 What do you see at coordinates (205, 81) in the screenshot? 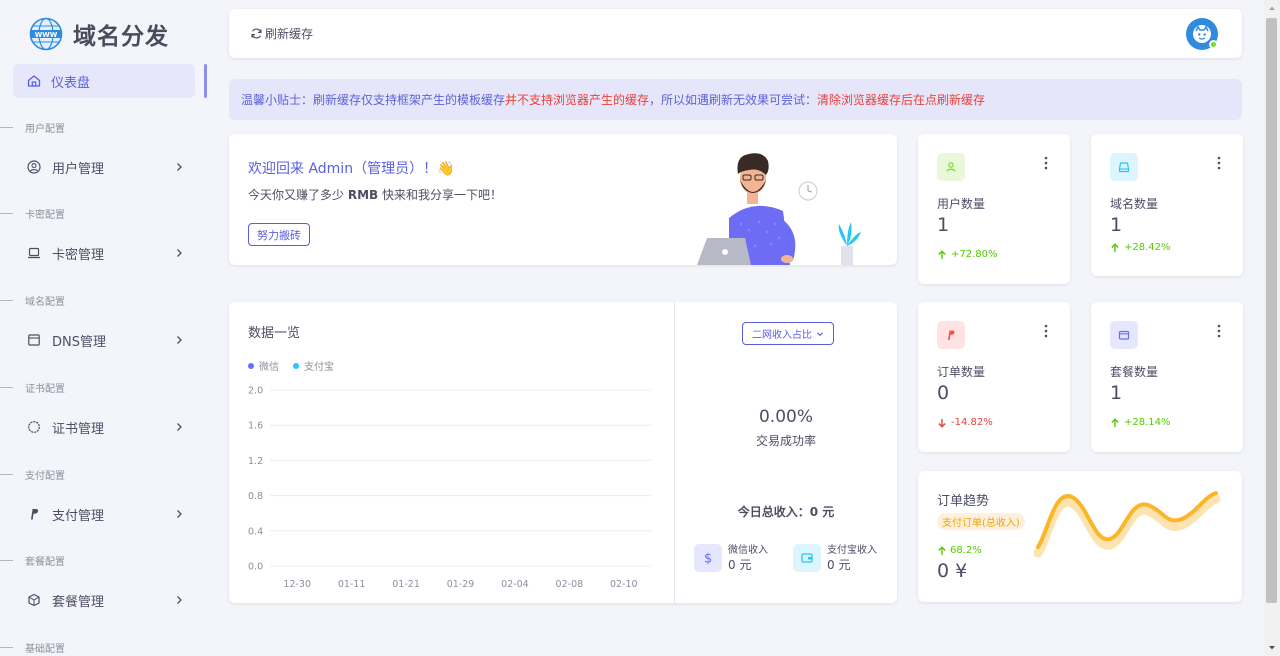
I see `active-indicator` at bounding box center [205, 81].